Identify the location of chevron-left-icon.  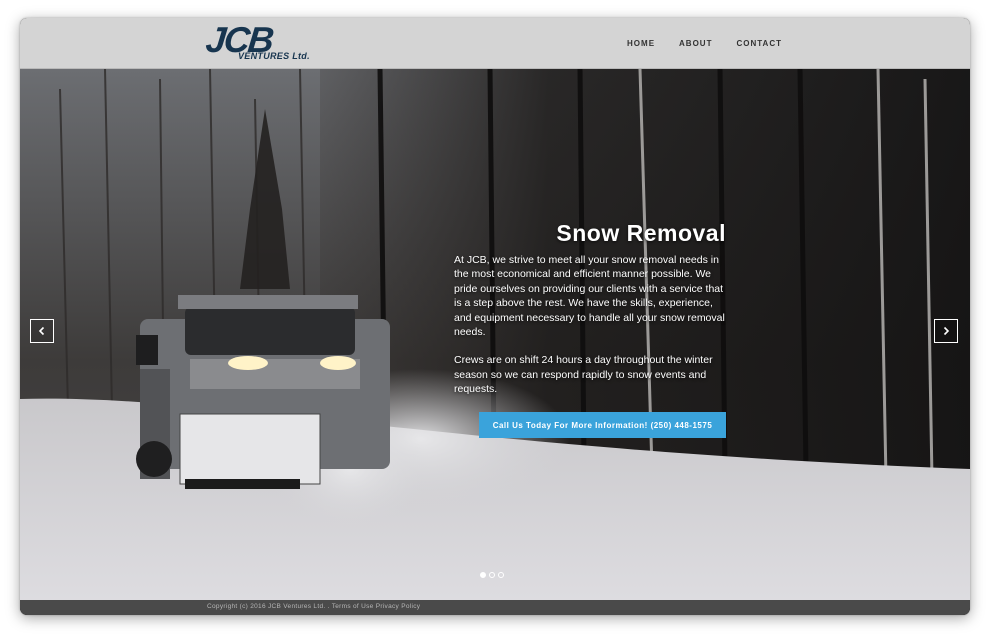
(41, 331).